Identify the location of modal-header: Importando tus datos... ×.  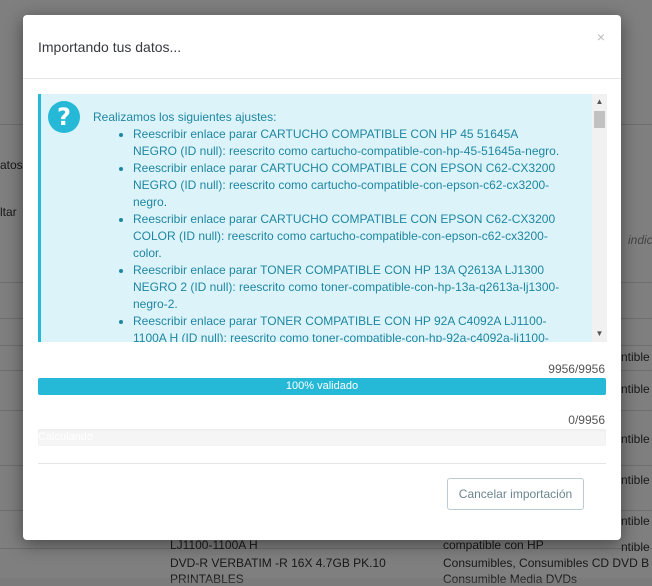
(322, 47).